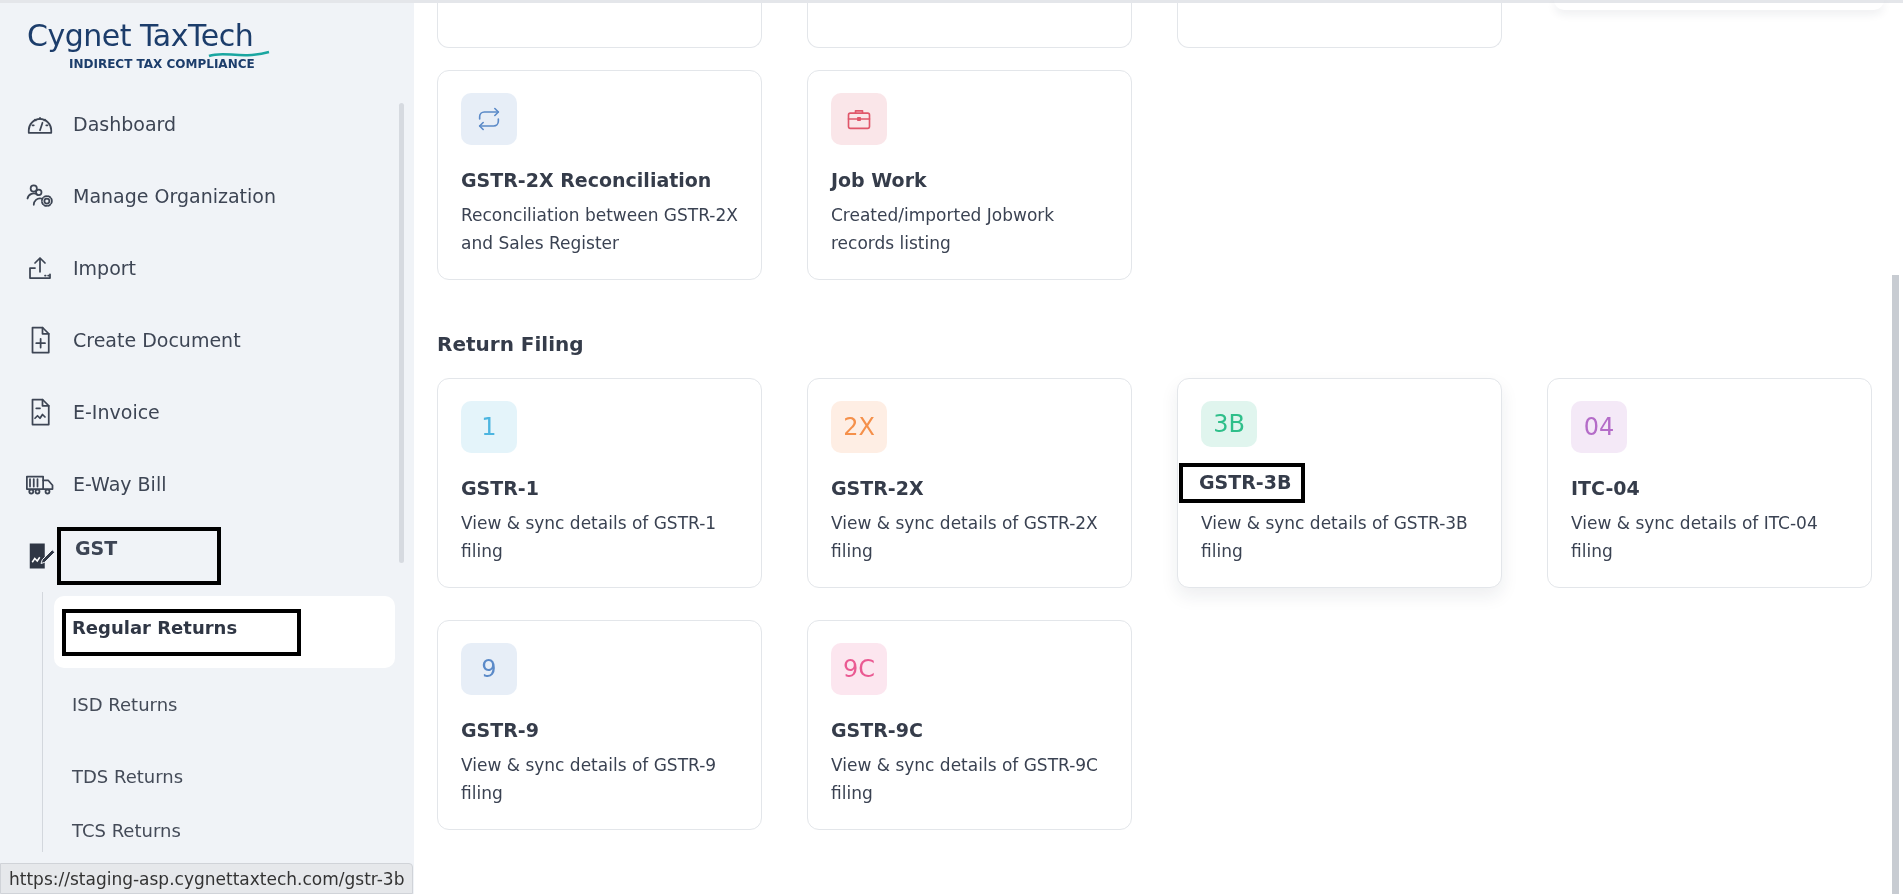 This screenshot has width=1903, height=894. I want to click on tool-card: Job Work Created/imported Jobwork records listing, so click(969, 175).